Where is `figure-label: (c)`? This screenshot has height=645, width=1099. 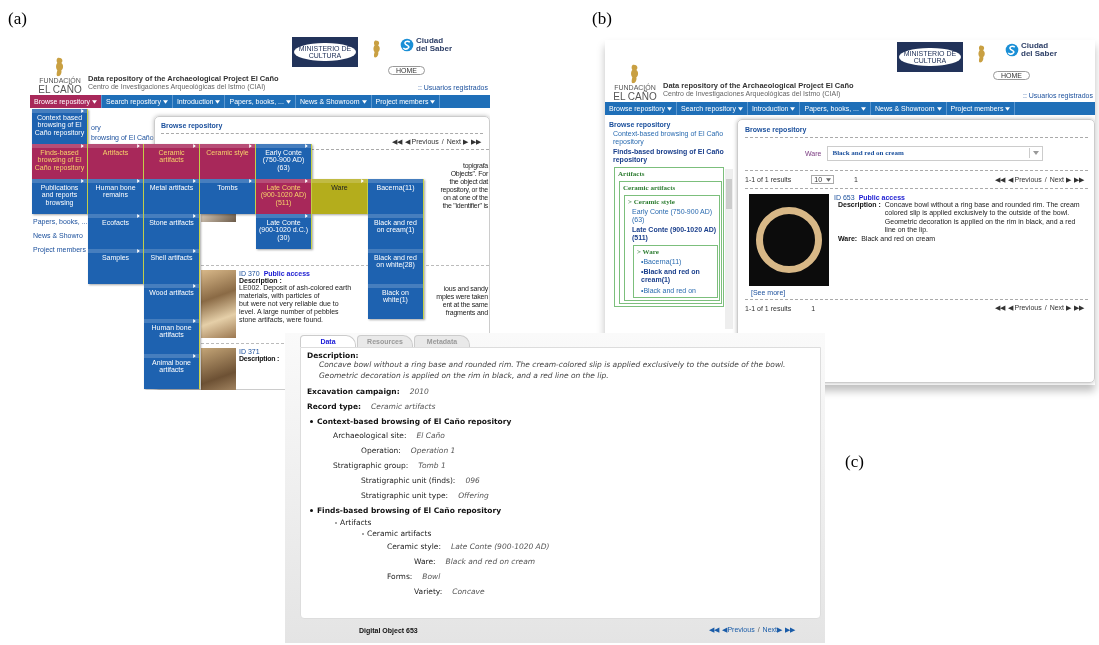
figure-label: (c) is located at coordinates (854, 462).